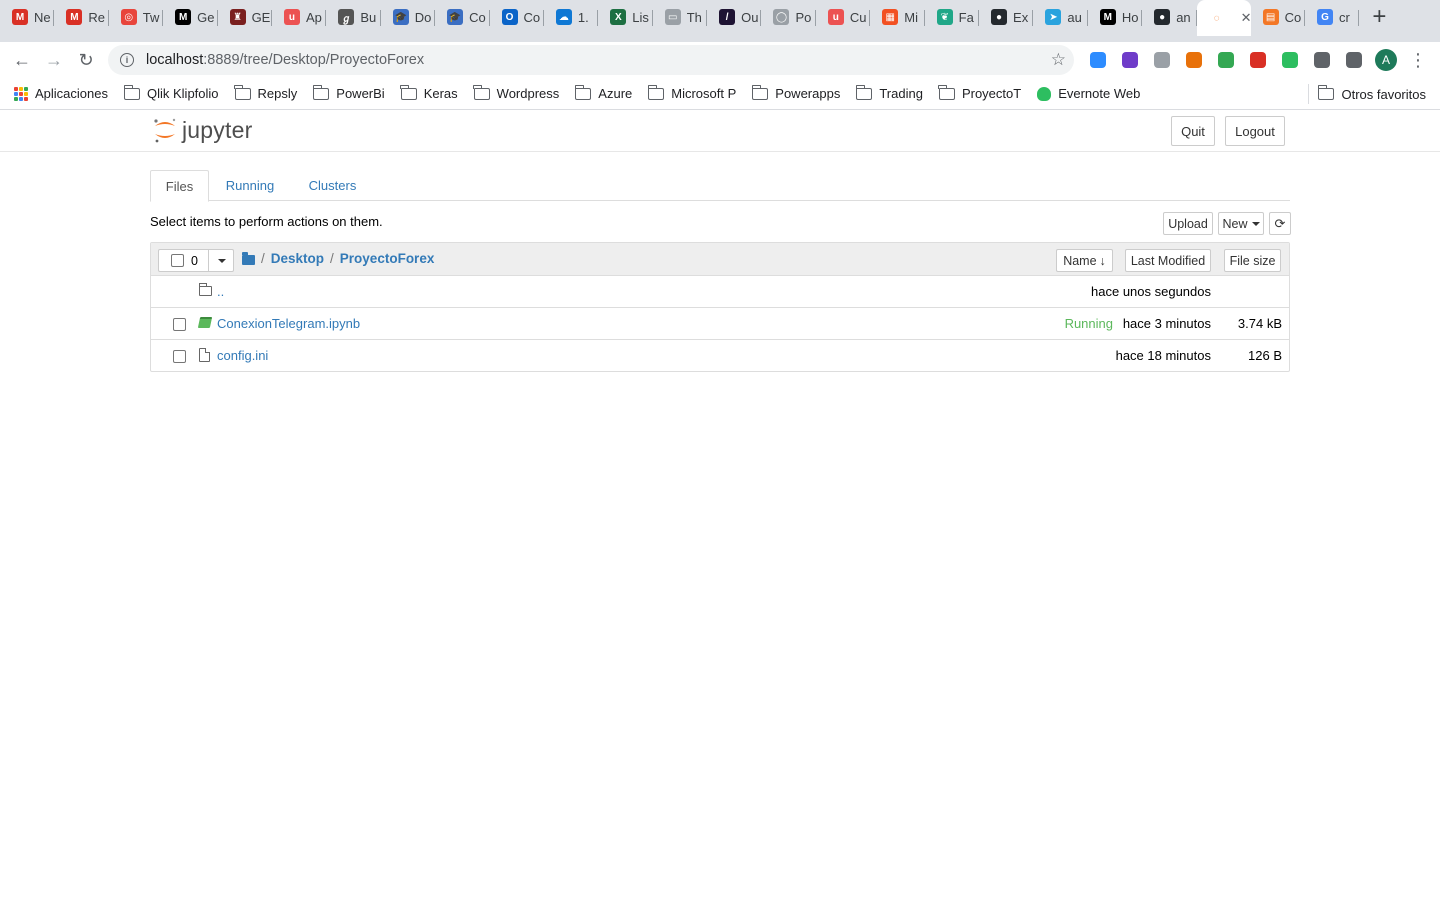 Image resolution: width=1440 pixels, height=900 pixels. I want to click on breadcrumb-proyectoforex: ProyectoForex, so click(387, 258).